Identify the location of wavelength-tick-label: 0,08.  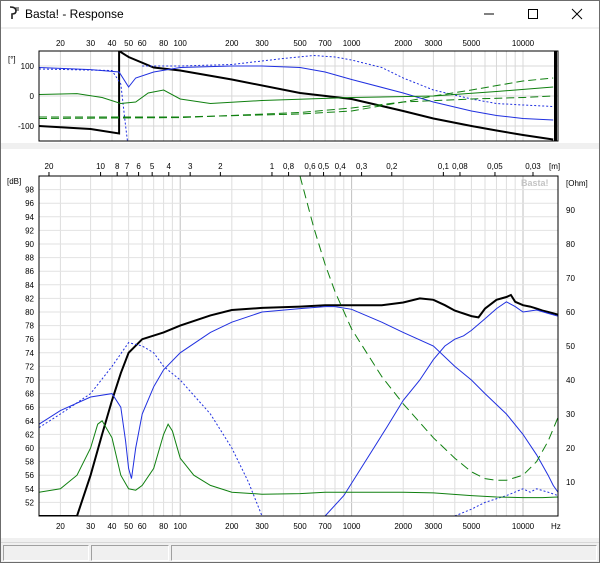
(460, 166).